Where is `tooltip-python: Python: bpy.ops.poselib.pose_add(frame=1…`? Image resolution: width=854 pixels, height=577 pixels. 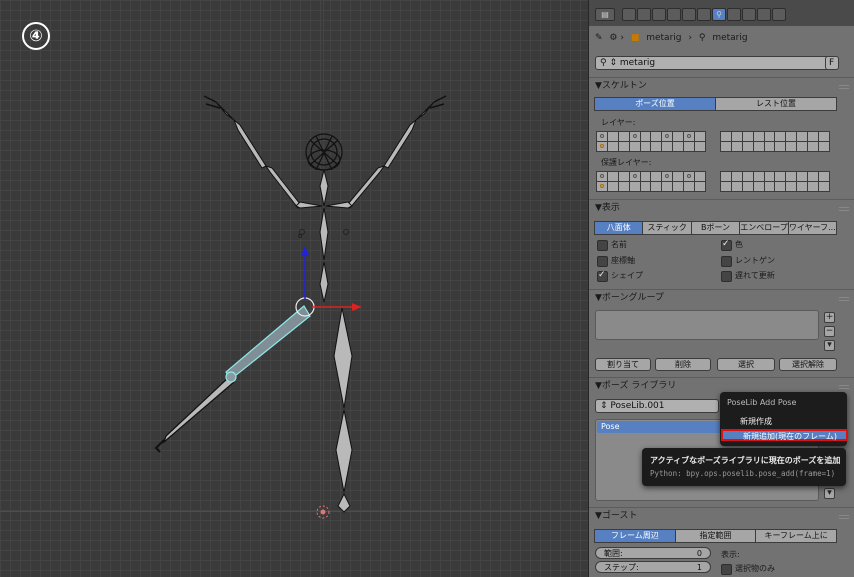
tooltip-python: Python: bpy.ops.poselib.pose_add(frame=1… is located at coordinates (743, 473).